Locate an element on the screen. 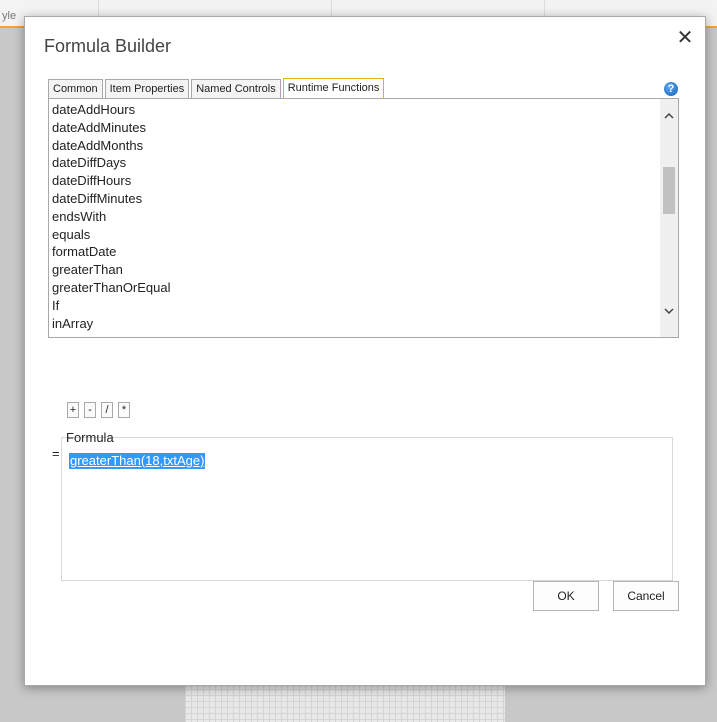 This screenshot has width=717, height=722. list-item: endsWith is located at coordinates (111, 217).